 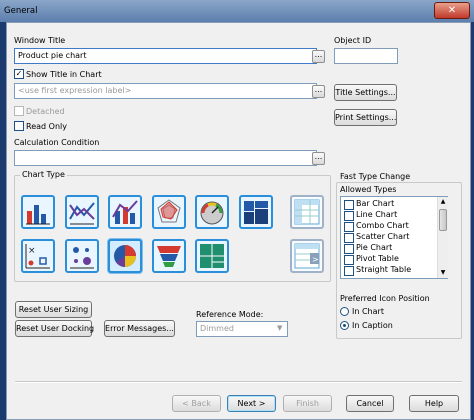 I want to click on reference-mode-value: Dimmed, so click(x=217, y=328).